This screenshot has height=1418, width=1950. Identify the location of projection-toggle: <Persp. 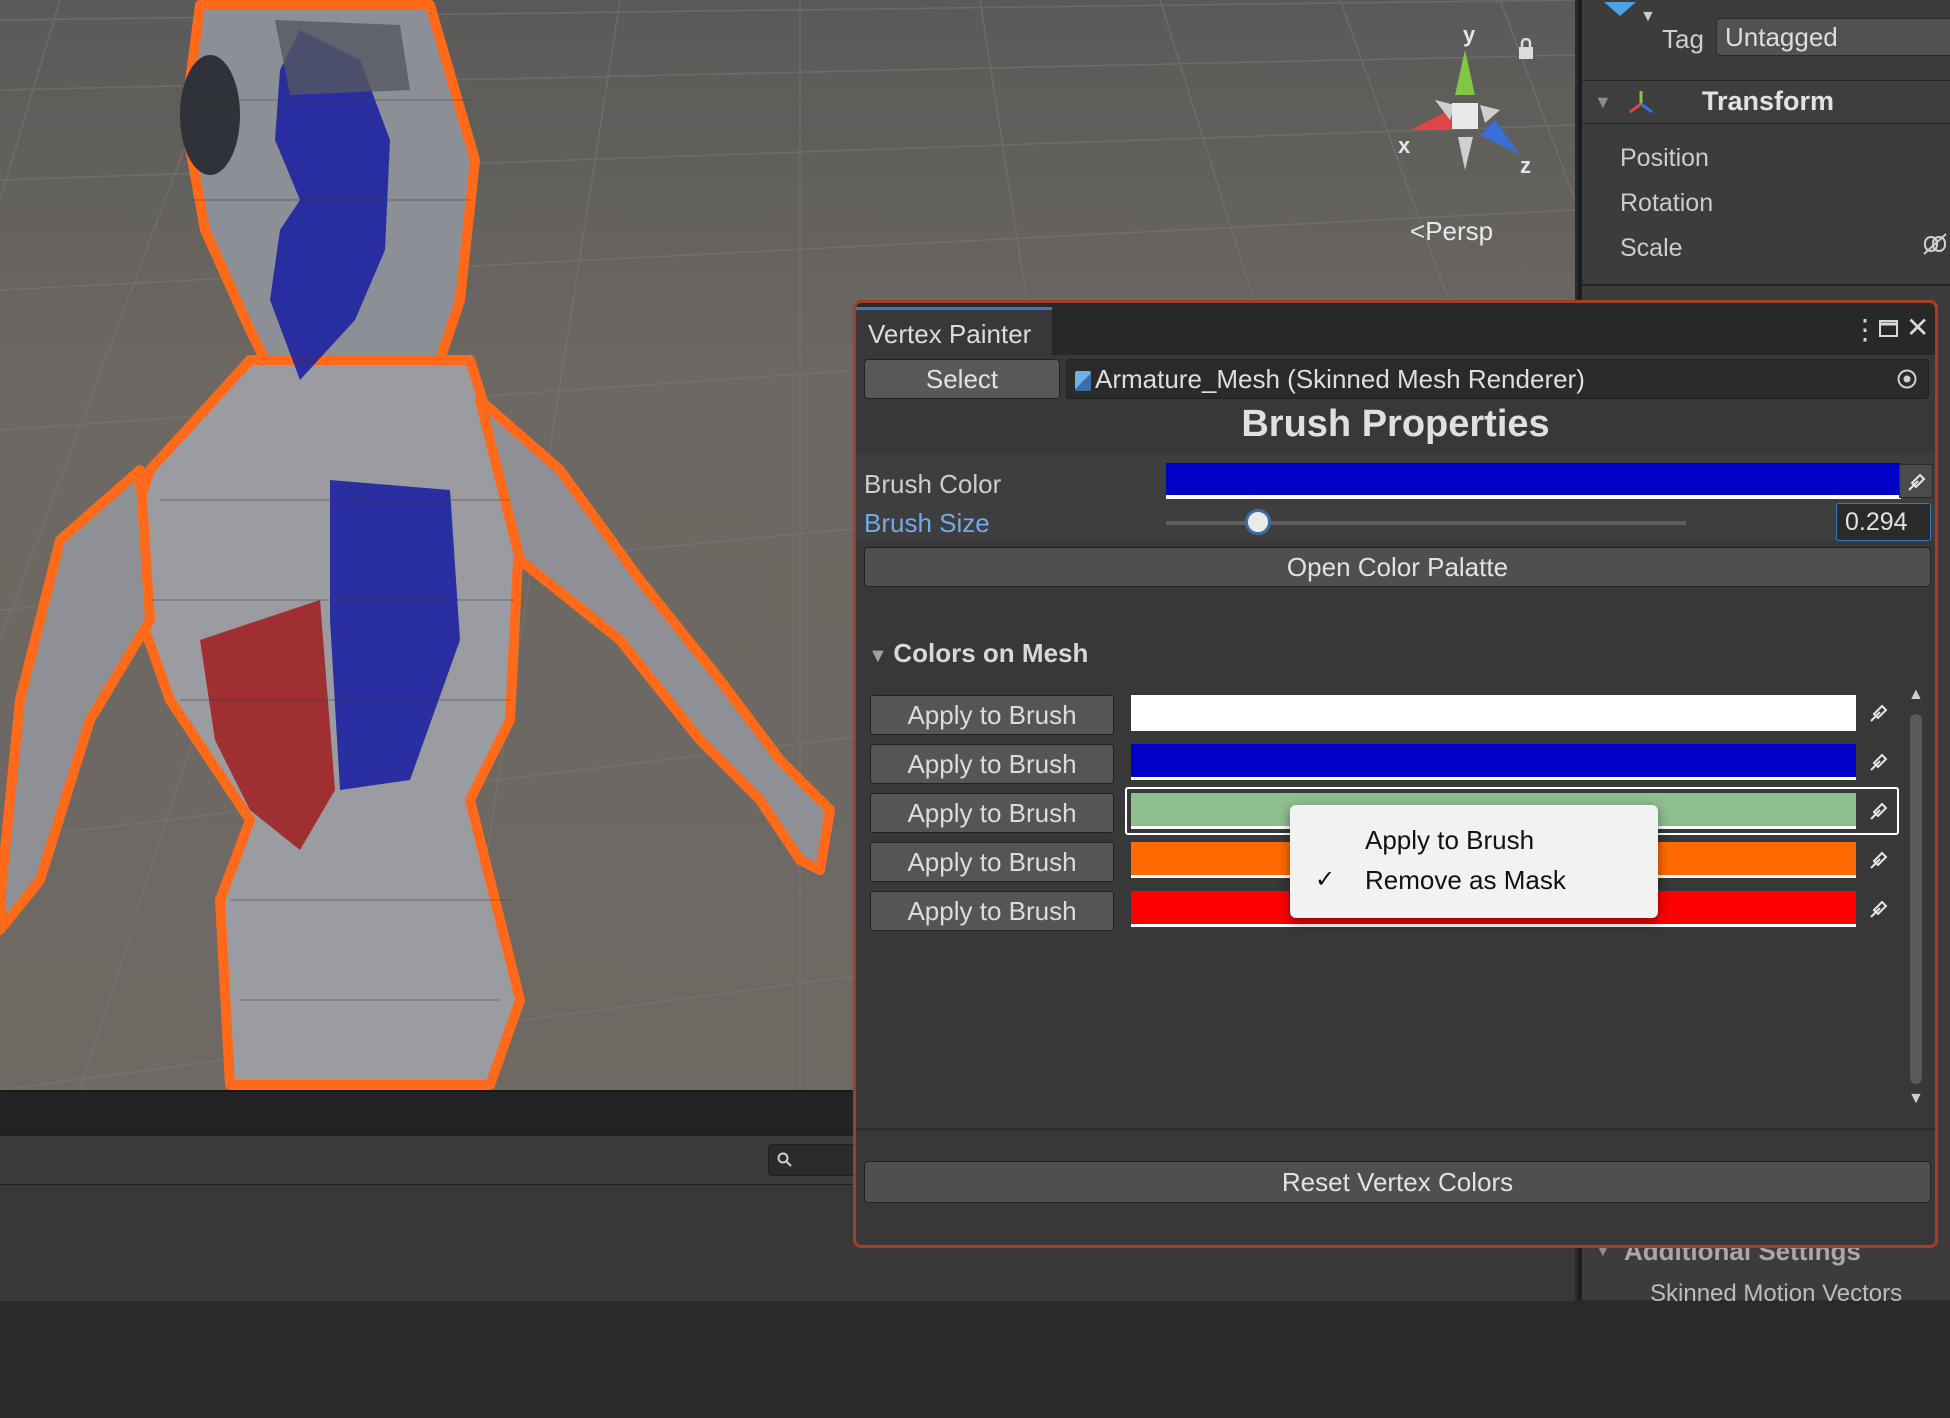
(1451, 231).